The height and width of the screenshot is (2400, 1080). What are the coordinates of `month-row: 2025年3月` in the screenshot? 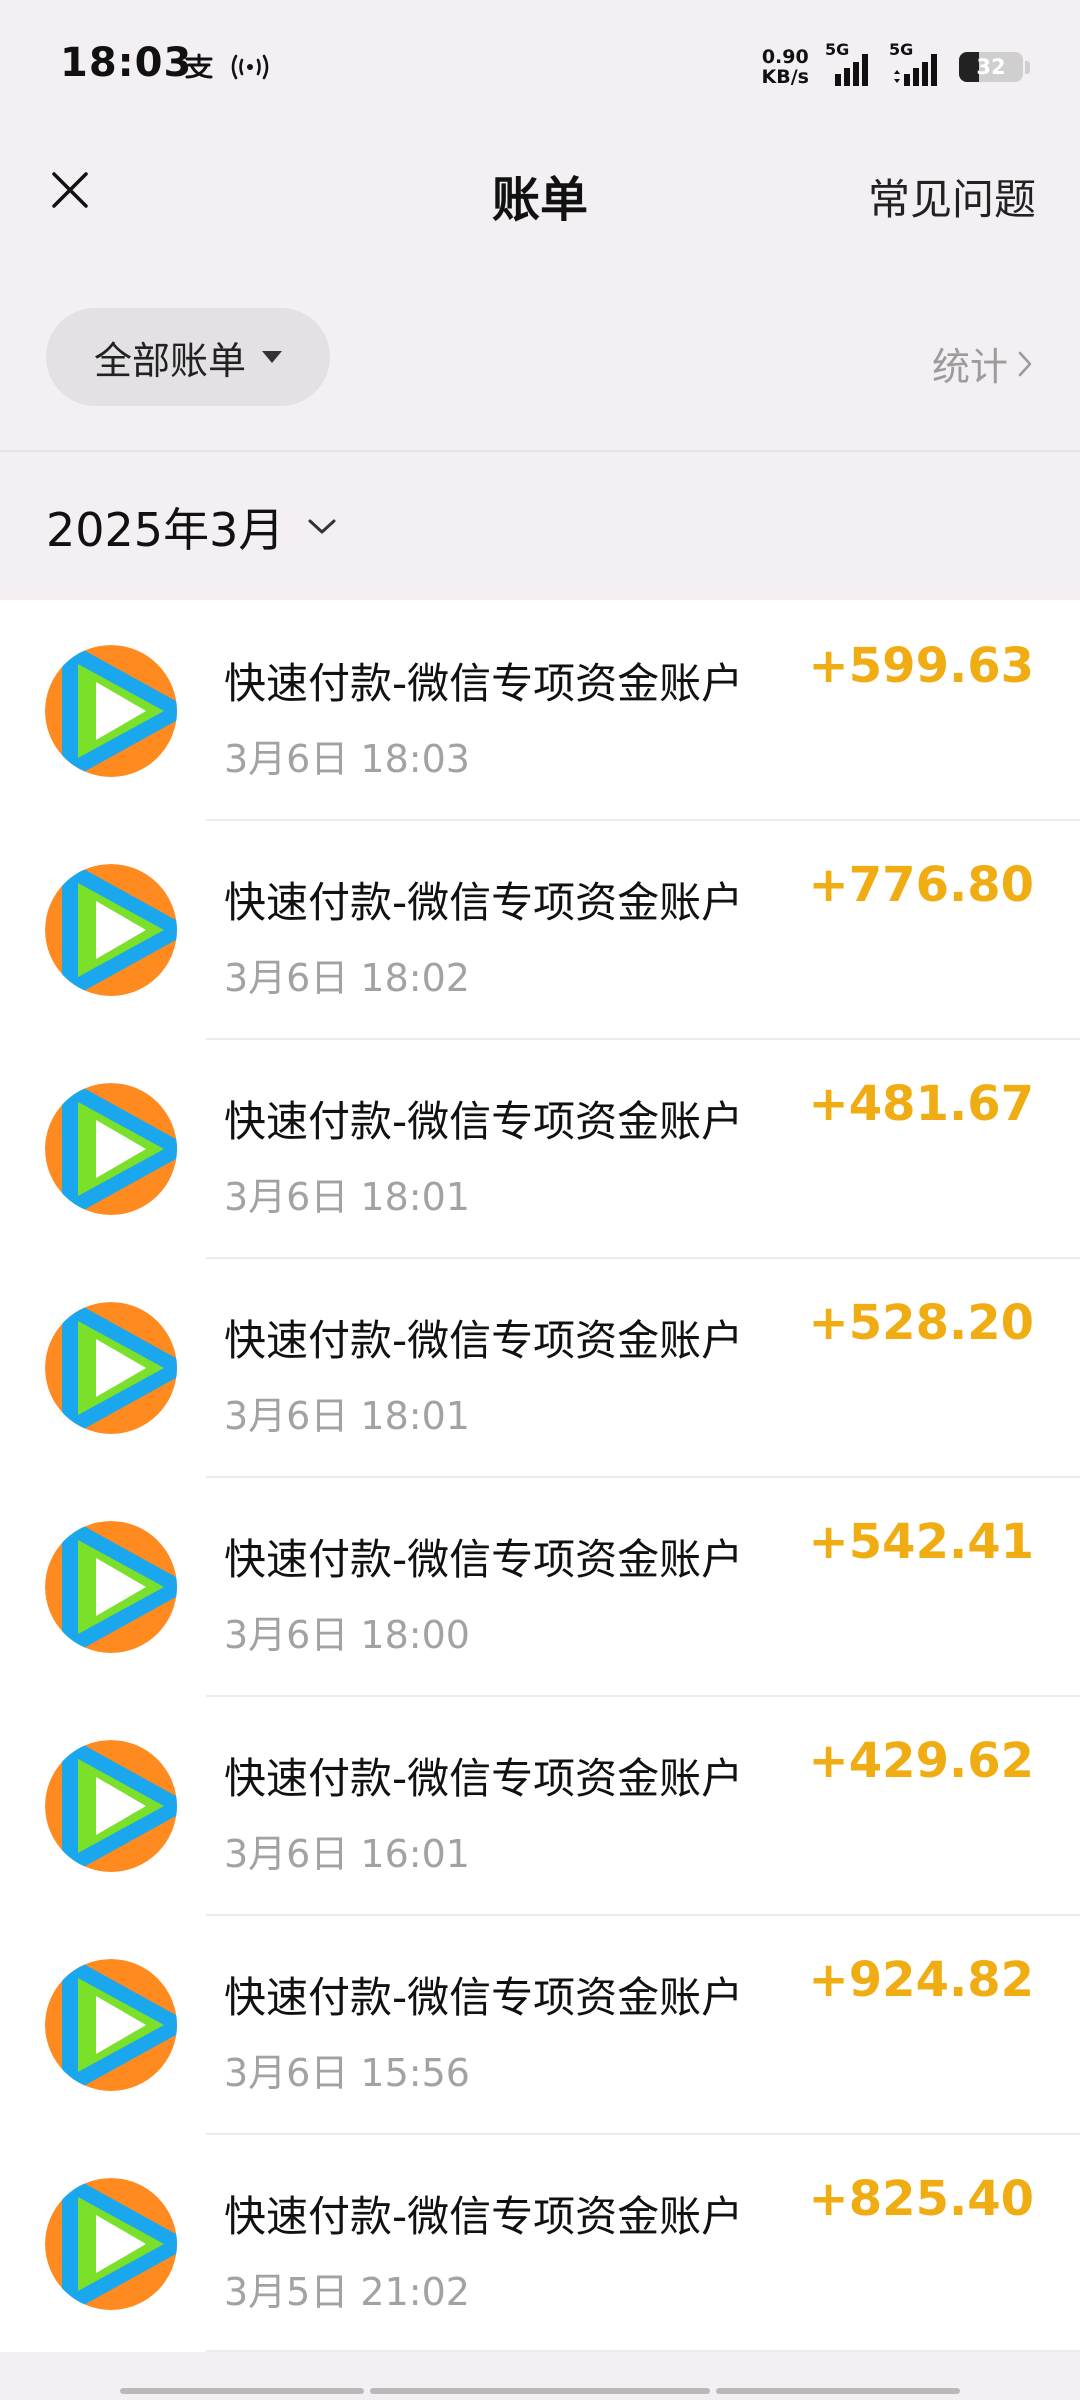 It's located at (540, 526).